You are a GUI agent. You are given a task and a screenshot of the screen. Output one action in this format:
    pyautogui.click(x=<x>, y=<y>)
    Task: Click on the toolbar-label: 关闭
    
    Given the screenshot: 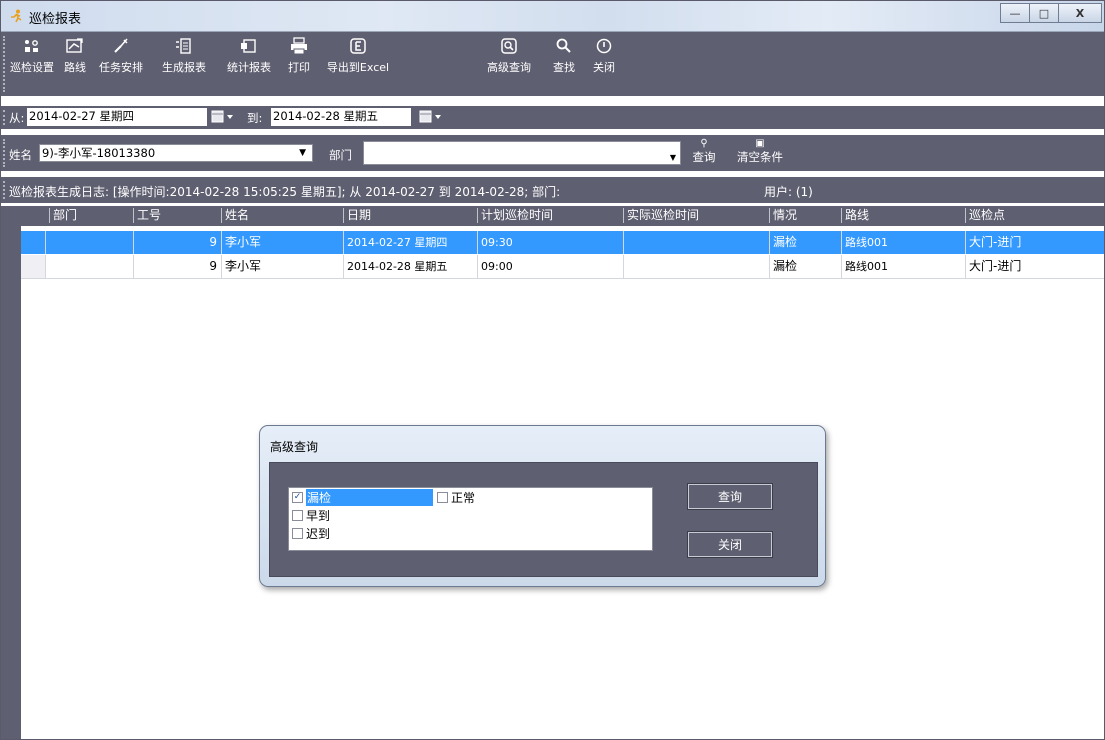 What is the action you would take?
    pyautogui.click(x=604, y=67)
    